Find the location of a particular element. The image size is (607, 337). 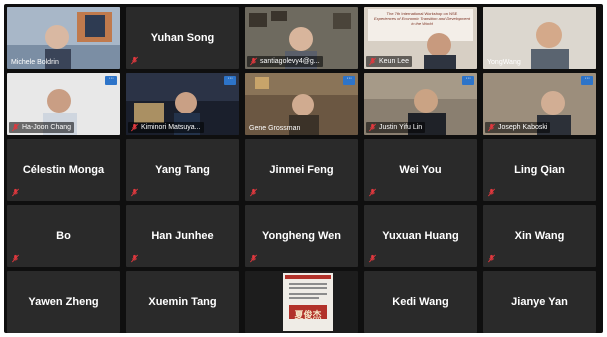

participant-name-label: Gene Grossman is located at coordinates (275, 128).